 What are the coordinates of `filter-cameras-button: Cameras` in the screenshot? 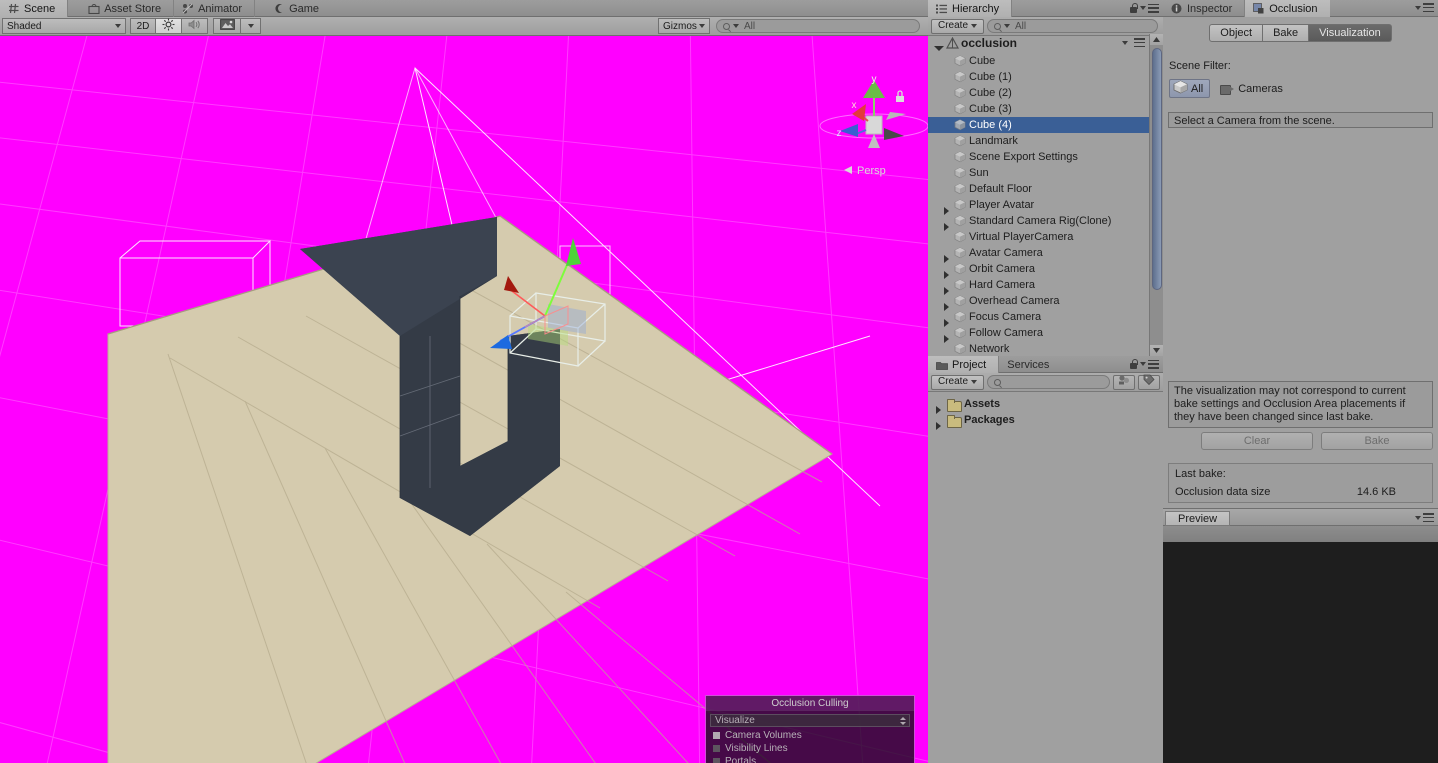 It's located at (1251, 88).